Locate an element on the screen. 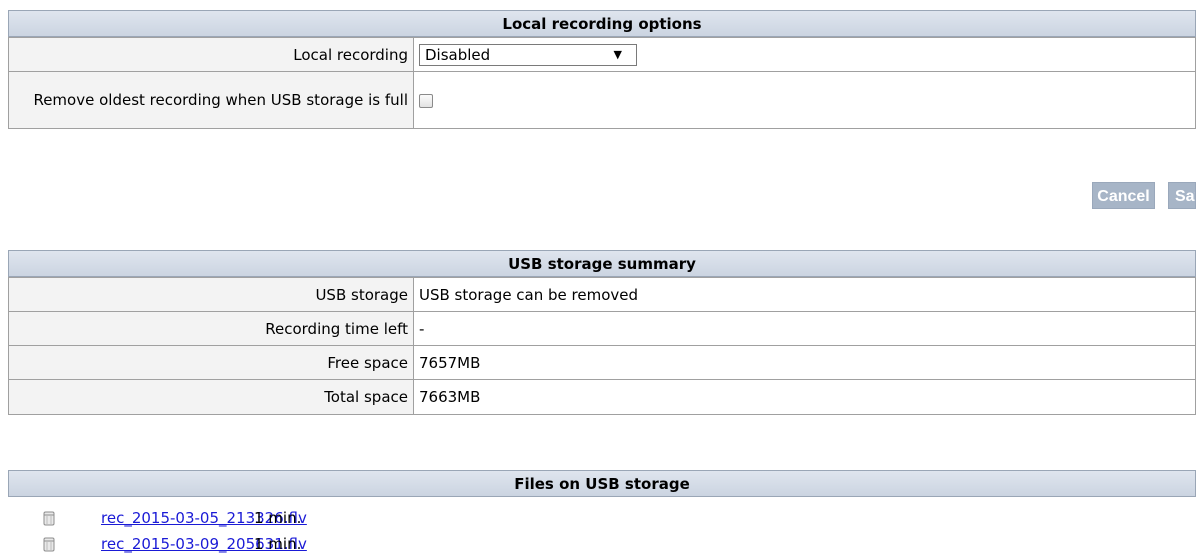  local-recording-header: Local recording options is located at coordinates (602, 23).